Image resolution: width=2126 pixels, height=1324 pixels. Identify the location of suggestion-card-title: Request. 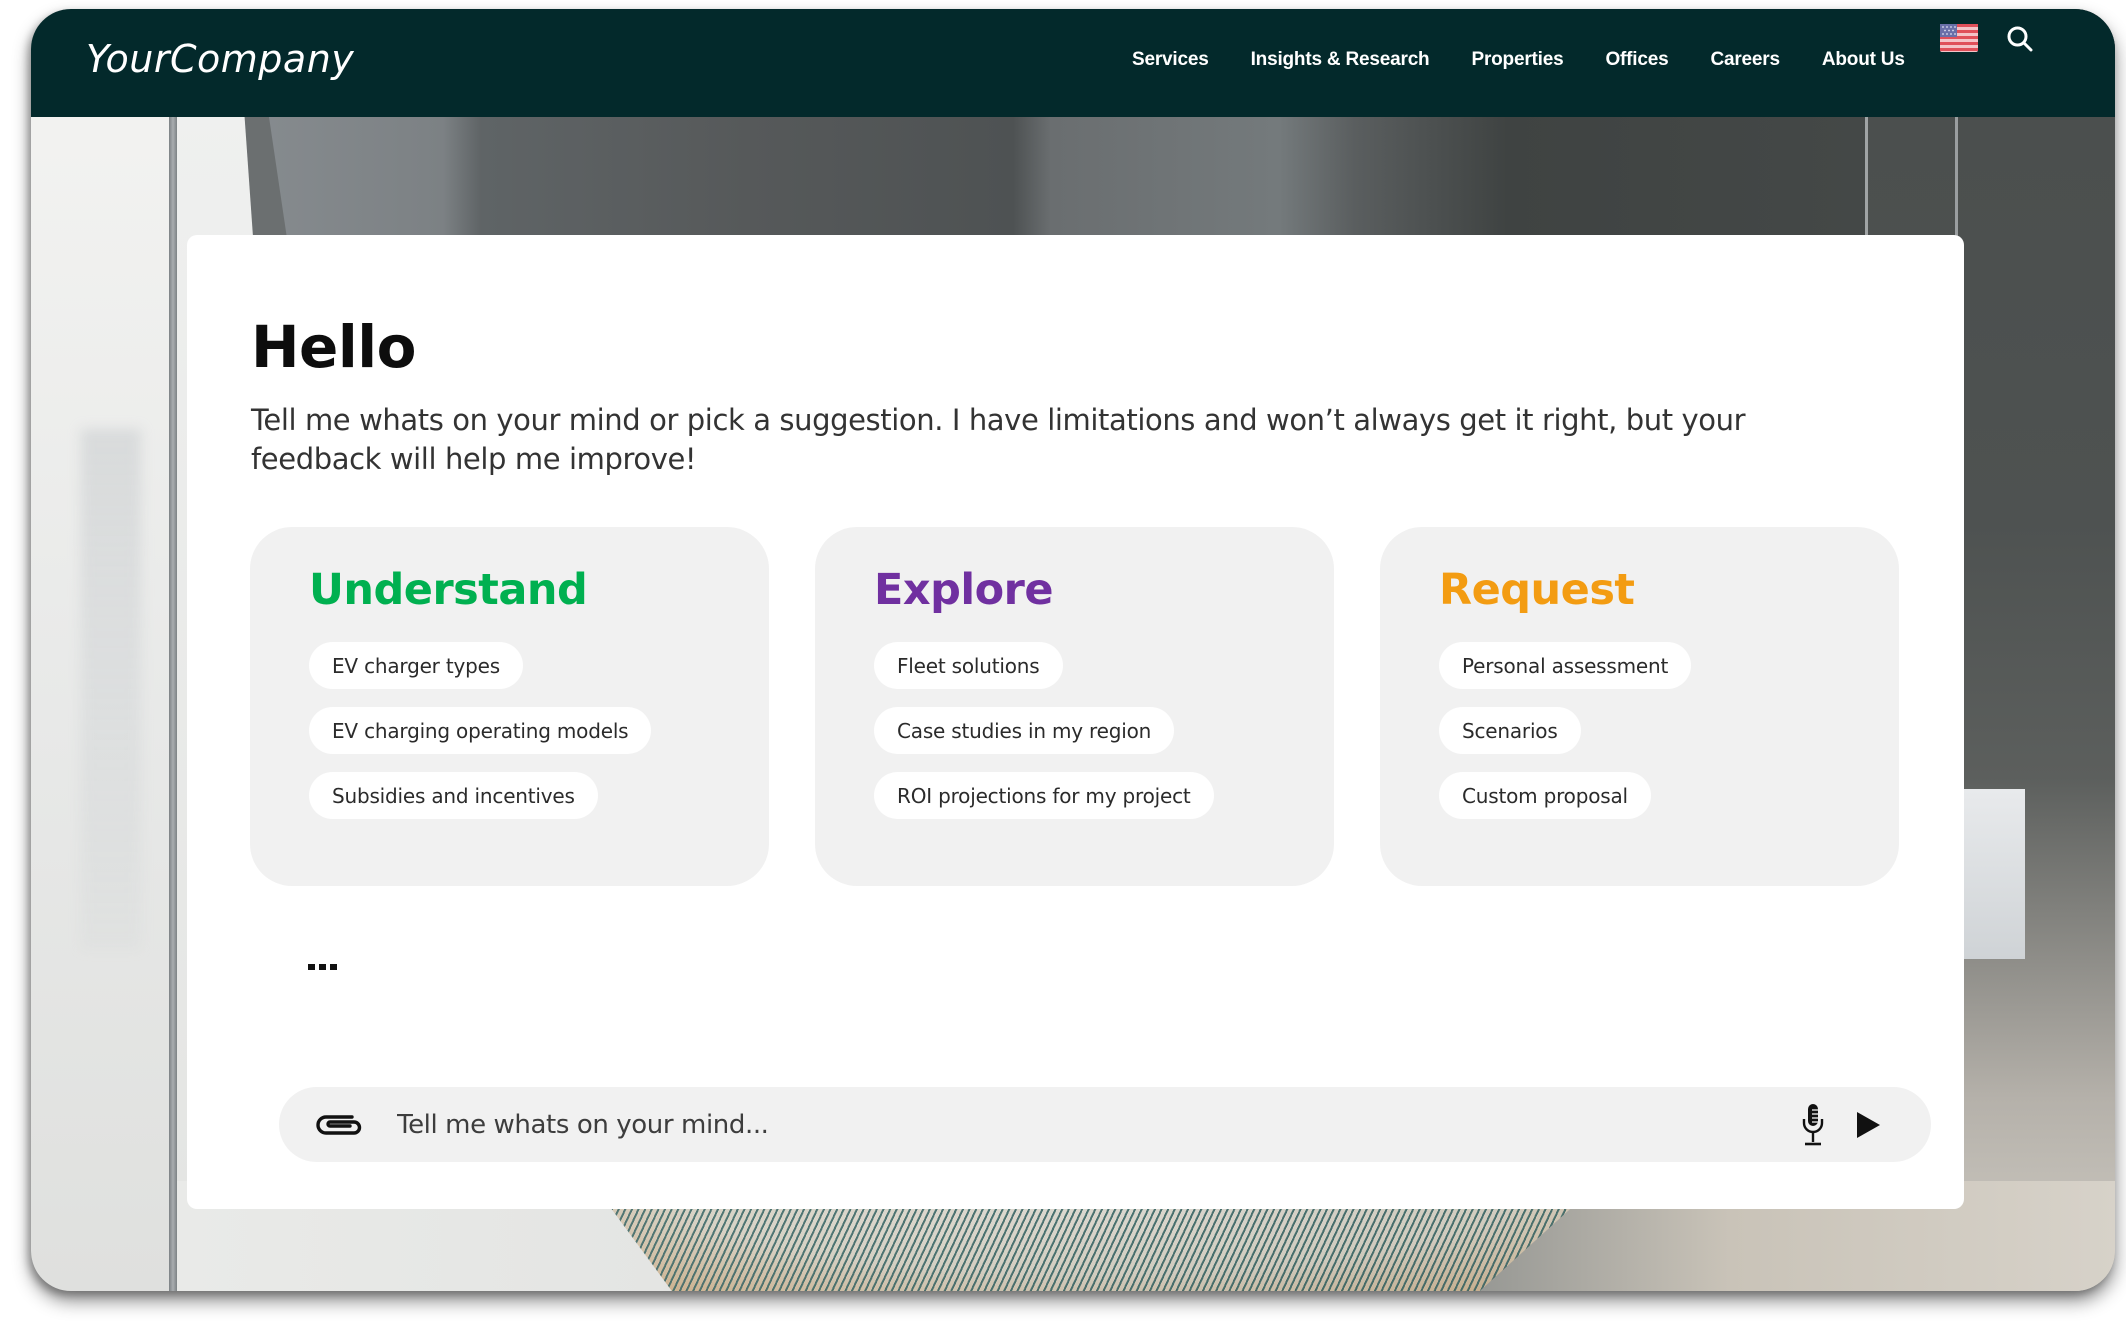
(1537, 590).